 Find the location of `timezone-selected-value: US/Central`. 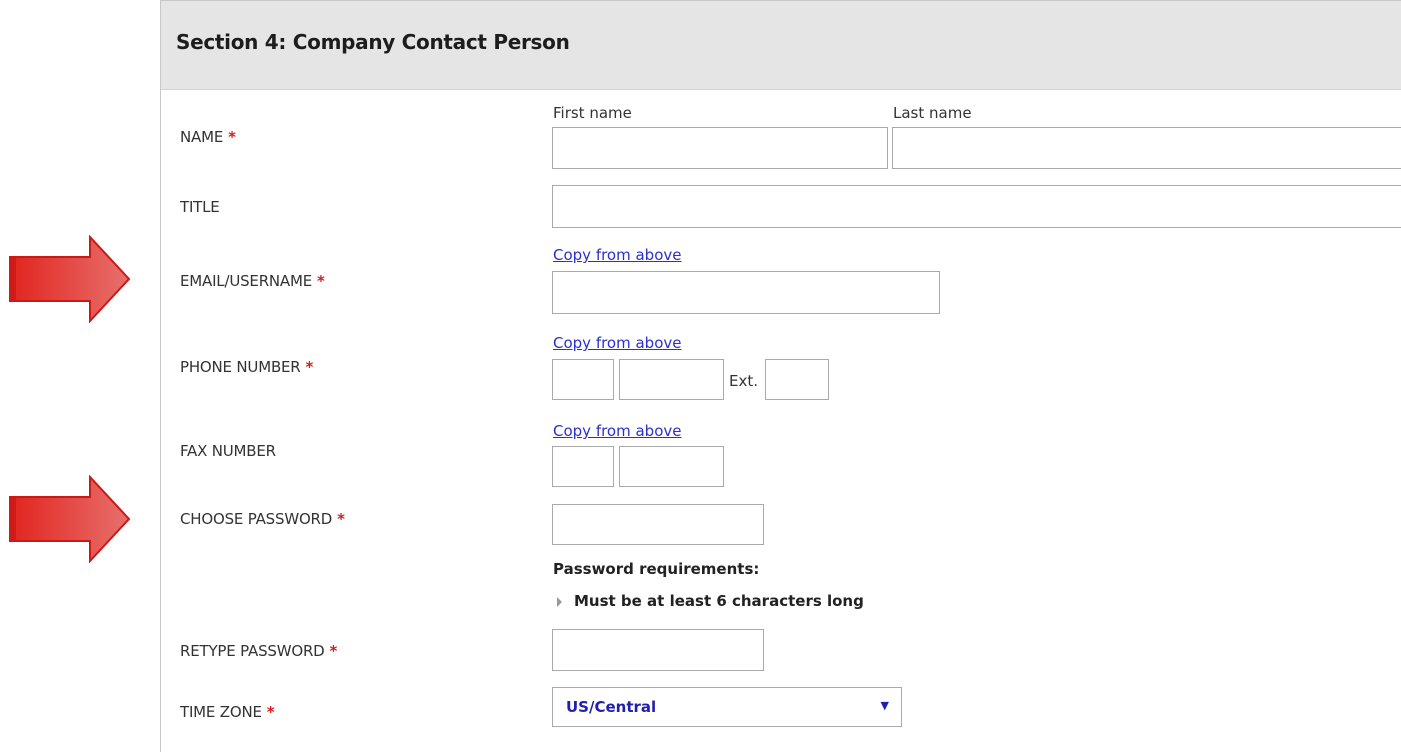

timezone-selected-value: US/Central is located at coordinates (611, 707).